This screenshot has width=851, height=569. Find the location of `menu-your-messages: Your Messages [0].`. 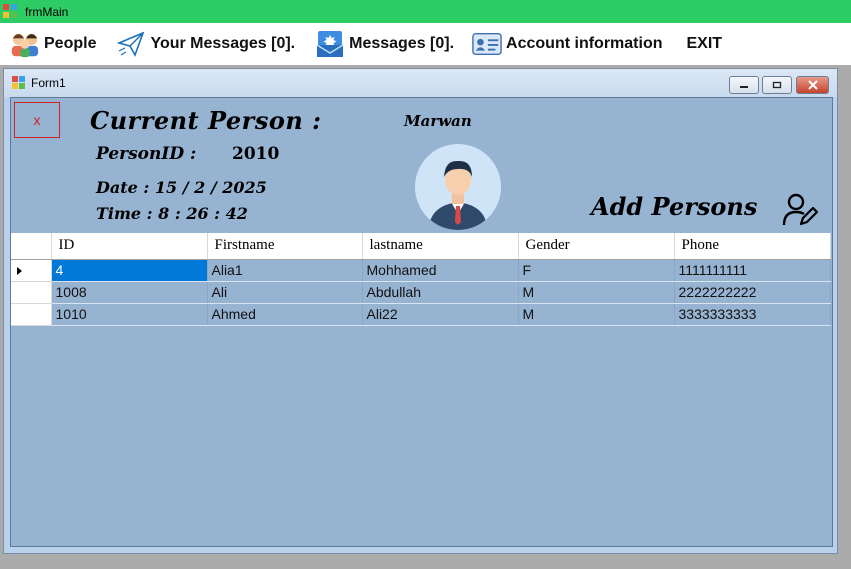

menu-your-messages: Your Messages [0]. is located at coordinates (205, 44).